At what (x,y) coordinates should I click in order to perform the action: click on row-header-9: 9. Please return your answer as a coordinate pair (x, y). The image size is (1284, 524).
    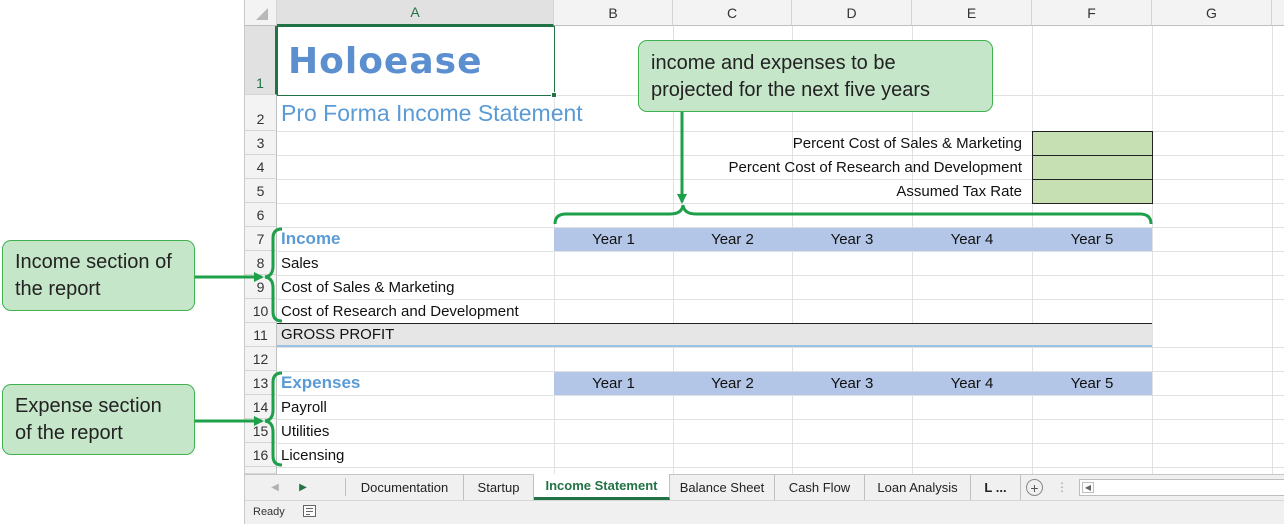
    Looking at the image, I should click on (261, 287).